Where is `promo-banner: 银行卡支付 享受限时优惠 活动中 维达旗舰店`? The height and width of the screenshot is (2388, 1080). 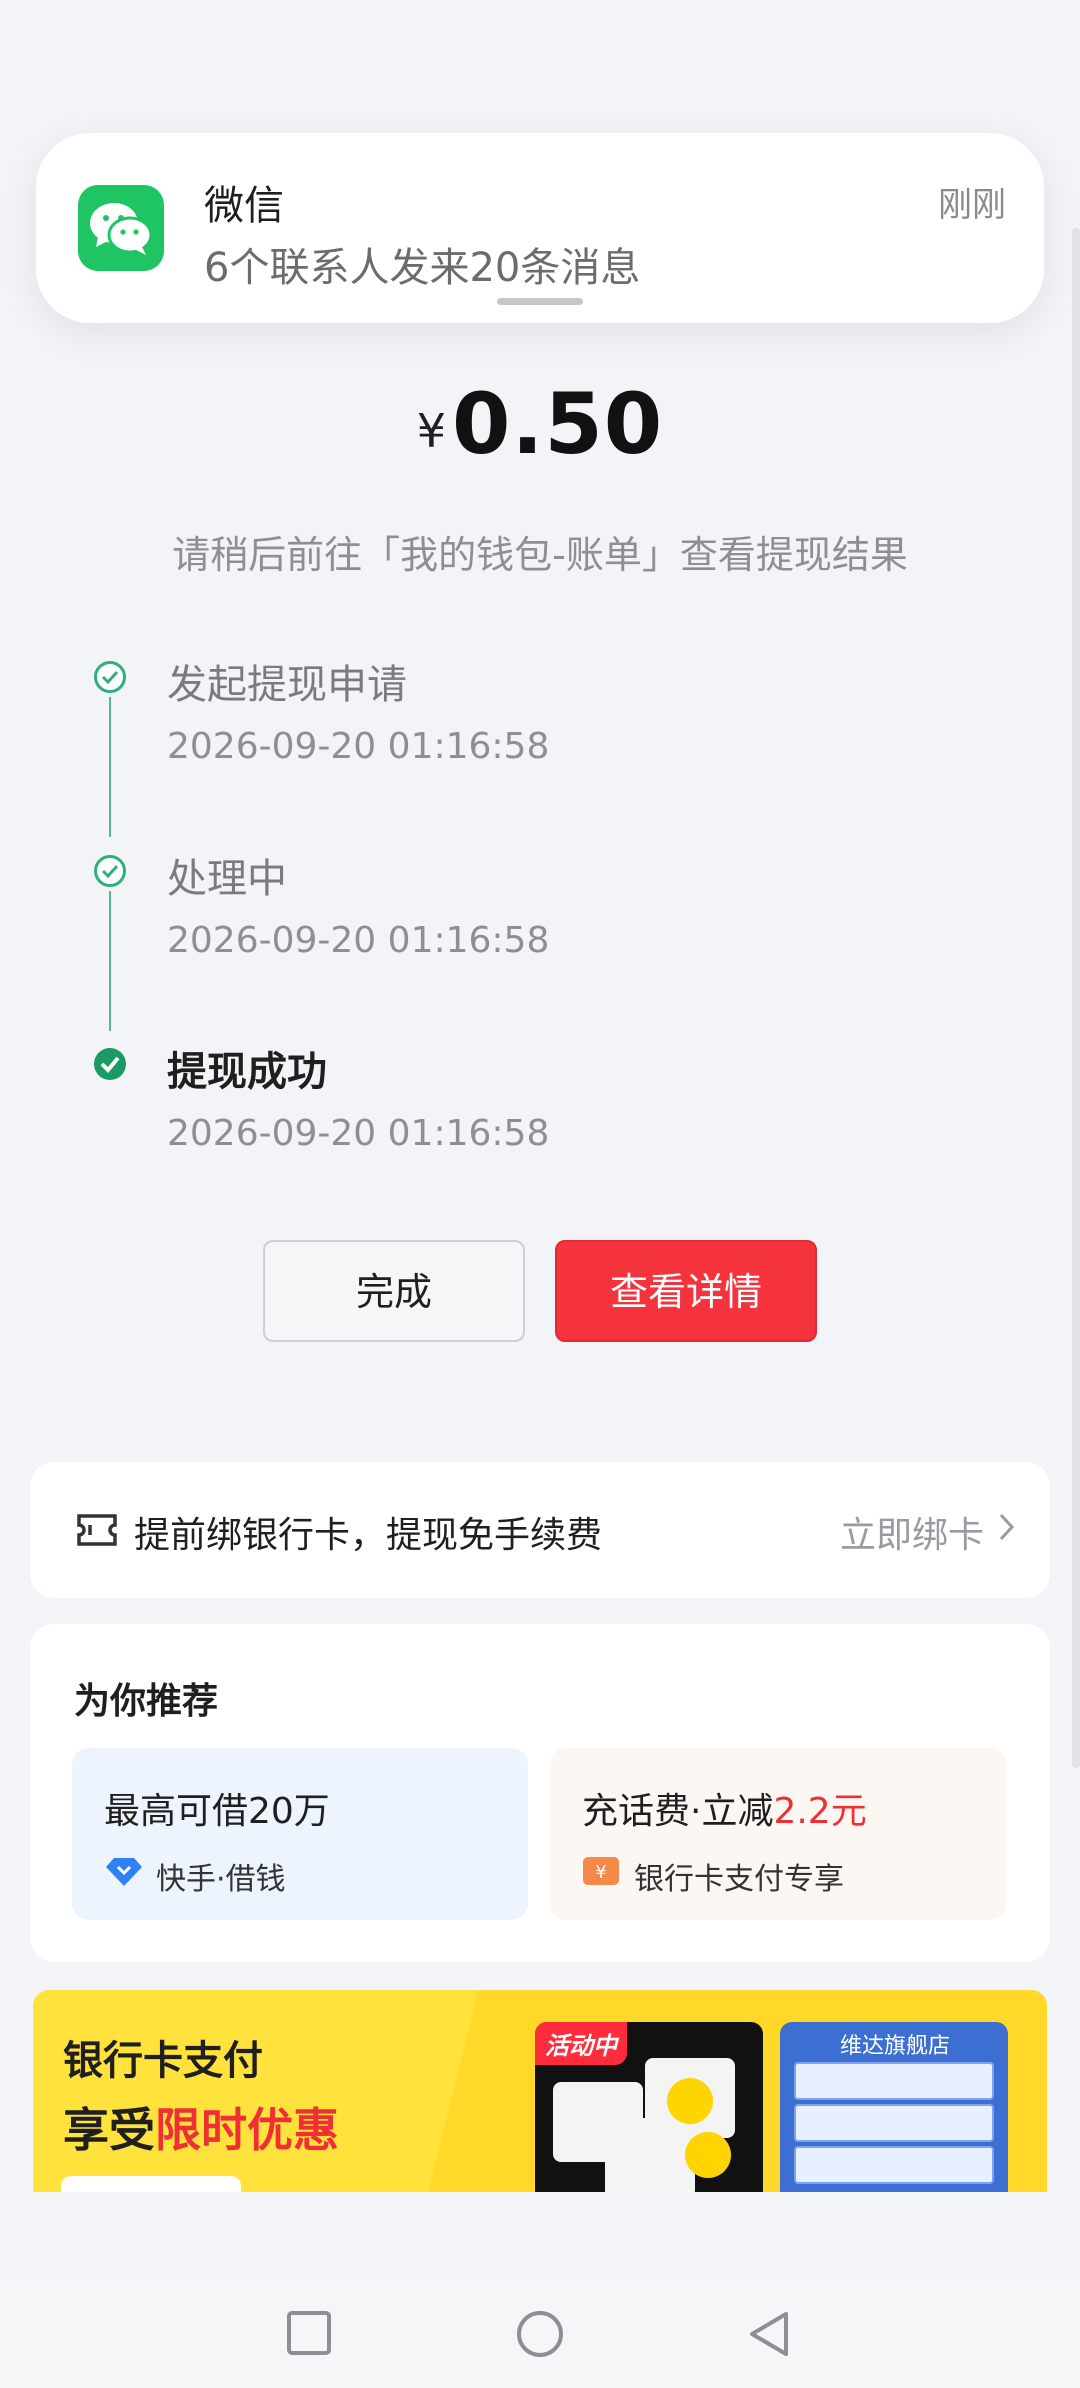 promo-banner: 银行卡支付 享受限时优惠 活动中 维达旗舰店 is located at coordinates (540, 2091).